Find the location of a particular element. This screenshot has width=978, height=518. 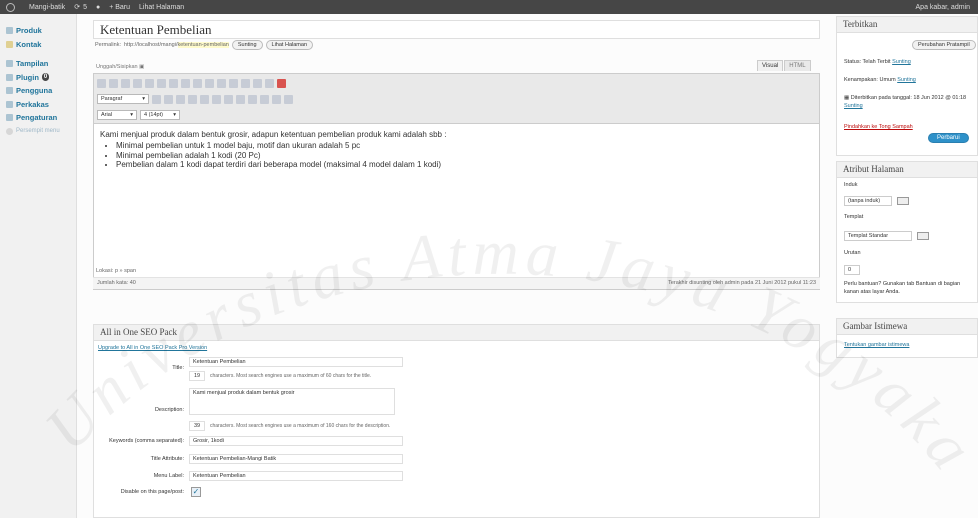

template-label: Templat is located at coordinates (854, 217).